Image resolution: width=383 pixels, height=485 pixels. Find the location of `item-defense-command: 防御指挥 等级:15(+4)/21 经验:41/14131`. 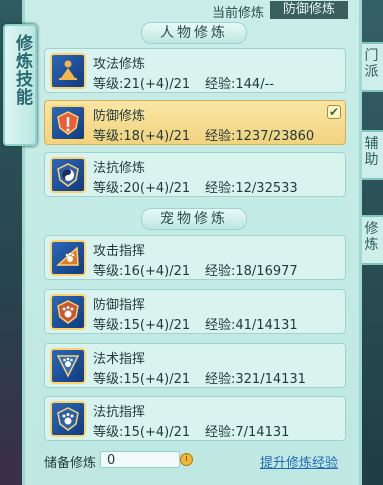

item-defense-command: 防御指挥 等级:15(+4)/21 经验:41/14131 is located at coordinates (195, 311).